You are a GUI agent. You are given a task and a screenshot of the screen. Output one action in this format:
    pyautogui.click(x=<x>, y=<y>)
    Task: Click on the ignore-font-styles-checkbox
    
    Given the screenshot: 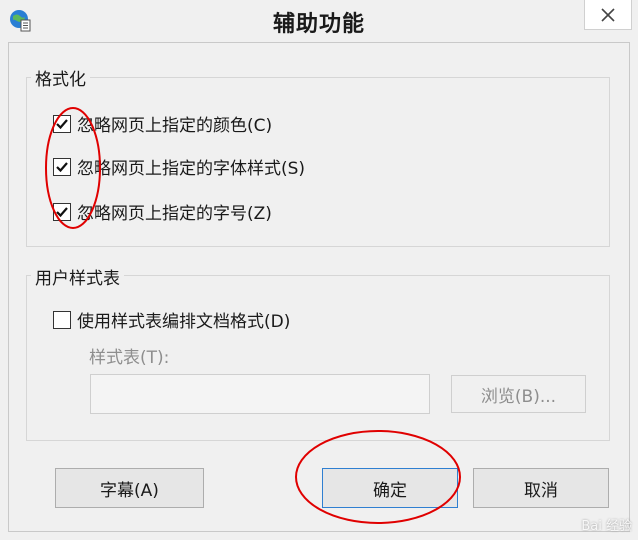 What is the action you would take?
    pyautogui.click(x=62, y=166)
    